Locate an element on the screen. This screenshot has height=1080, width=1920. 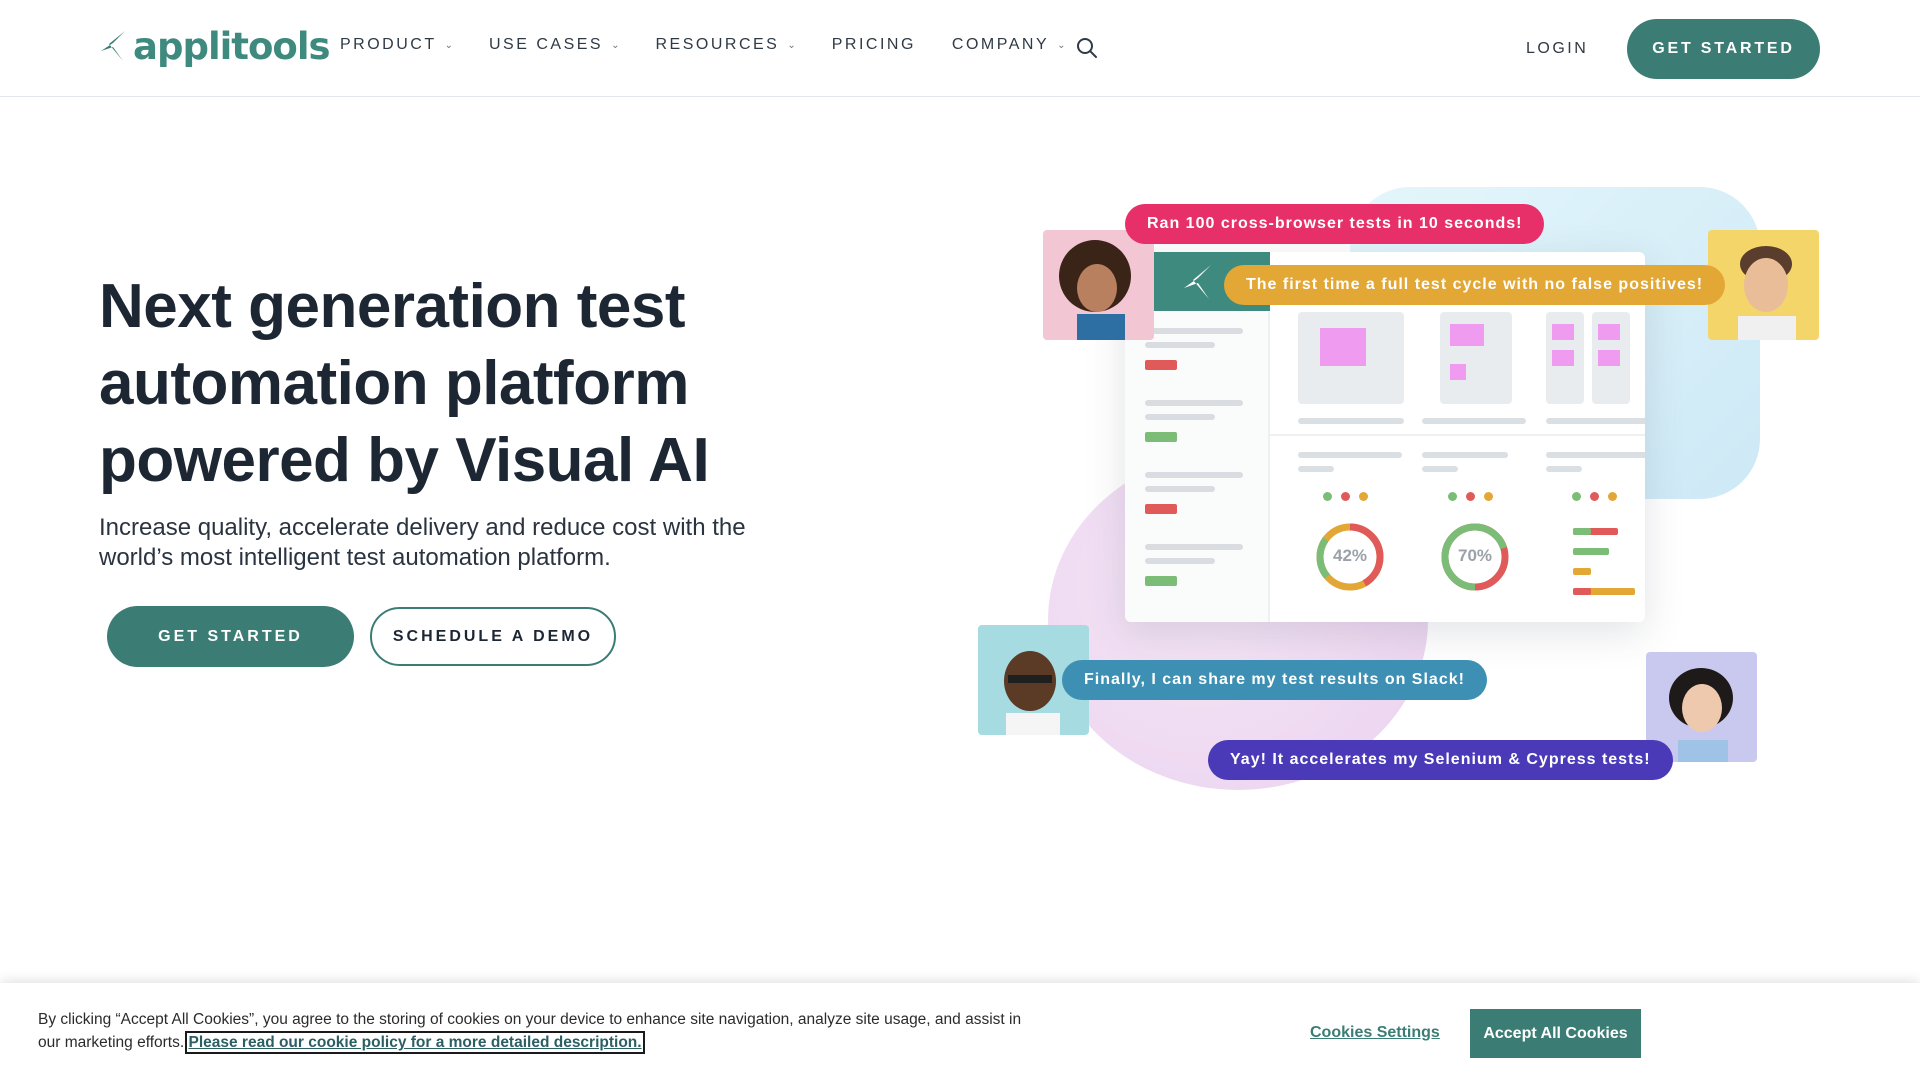
search-button is located at coordinates (1087, 48).